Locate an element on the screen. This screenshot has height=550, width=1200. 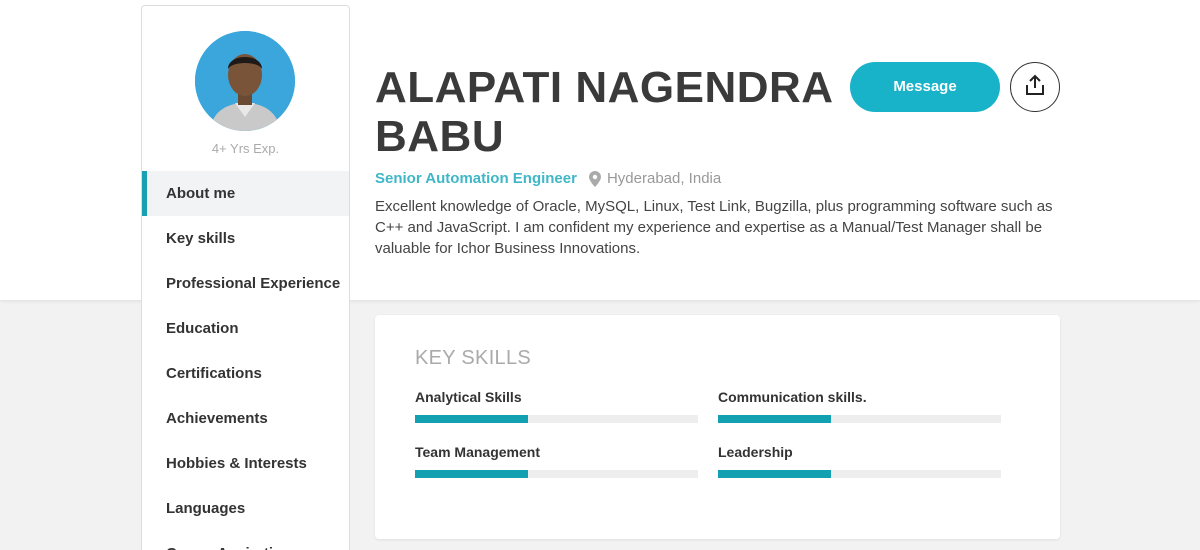
card-title: KEY SKILLS is located at coordinates (473, 358).